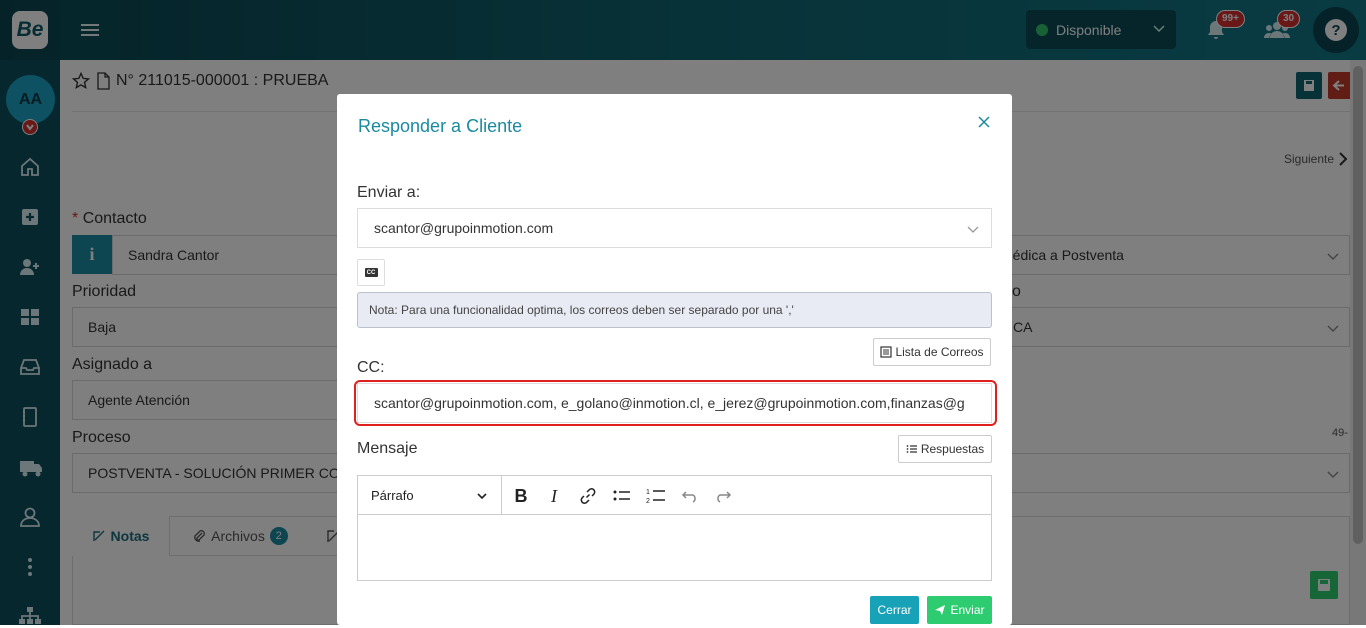 The height and width of the screenshot is (628, 1366). I want to click on link-button, so click(588, 496).